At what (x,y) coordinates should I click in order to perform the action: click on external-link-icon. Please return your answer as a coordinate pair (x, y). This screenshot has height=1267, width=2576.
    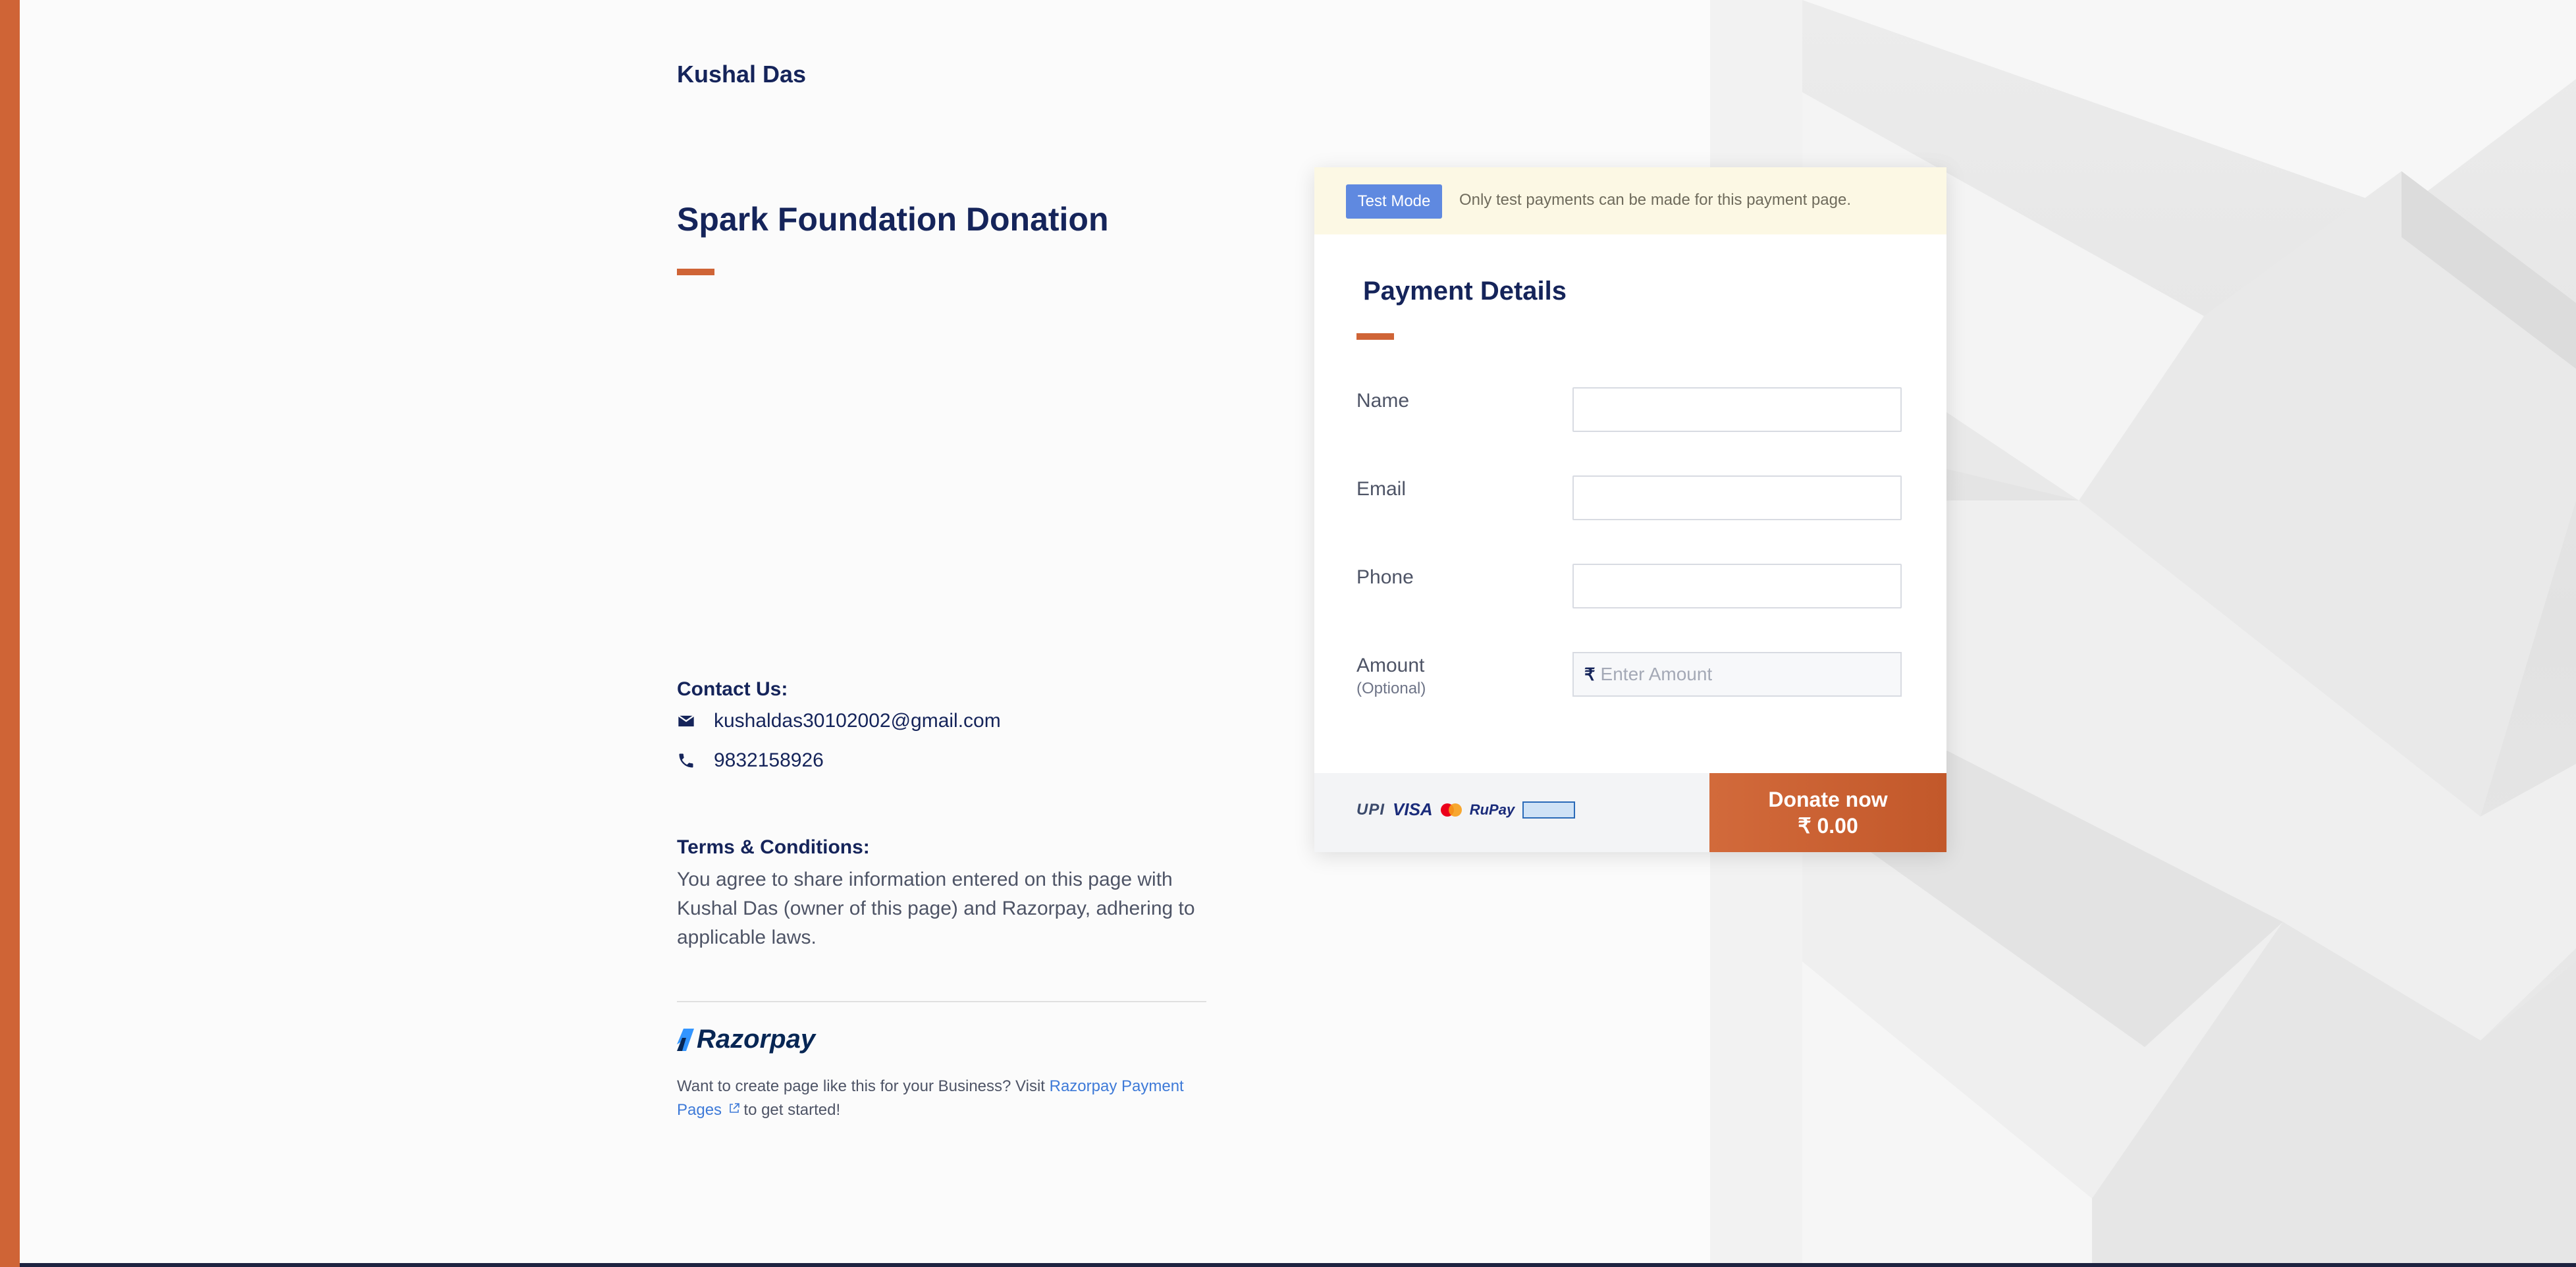
    Looking at the image, I should click on (734, 1108).